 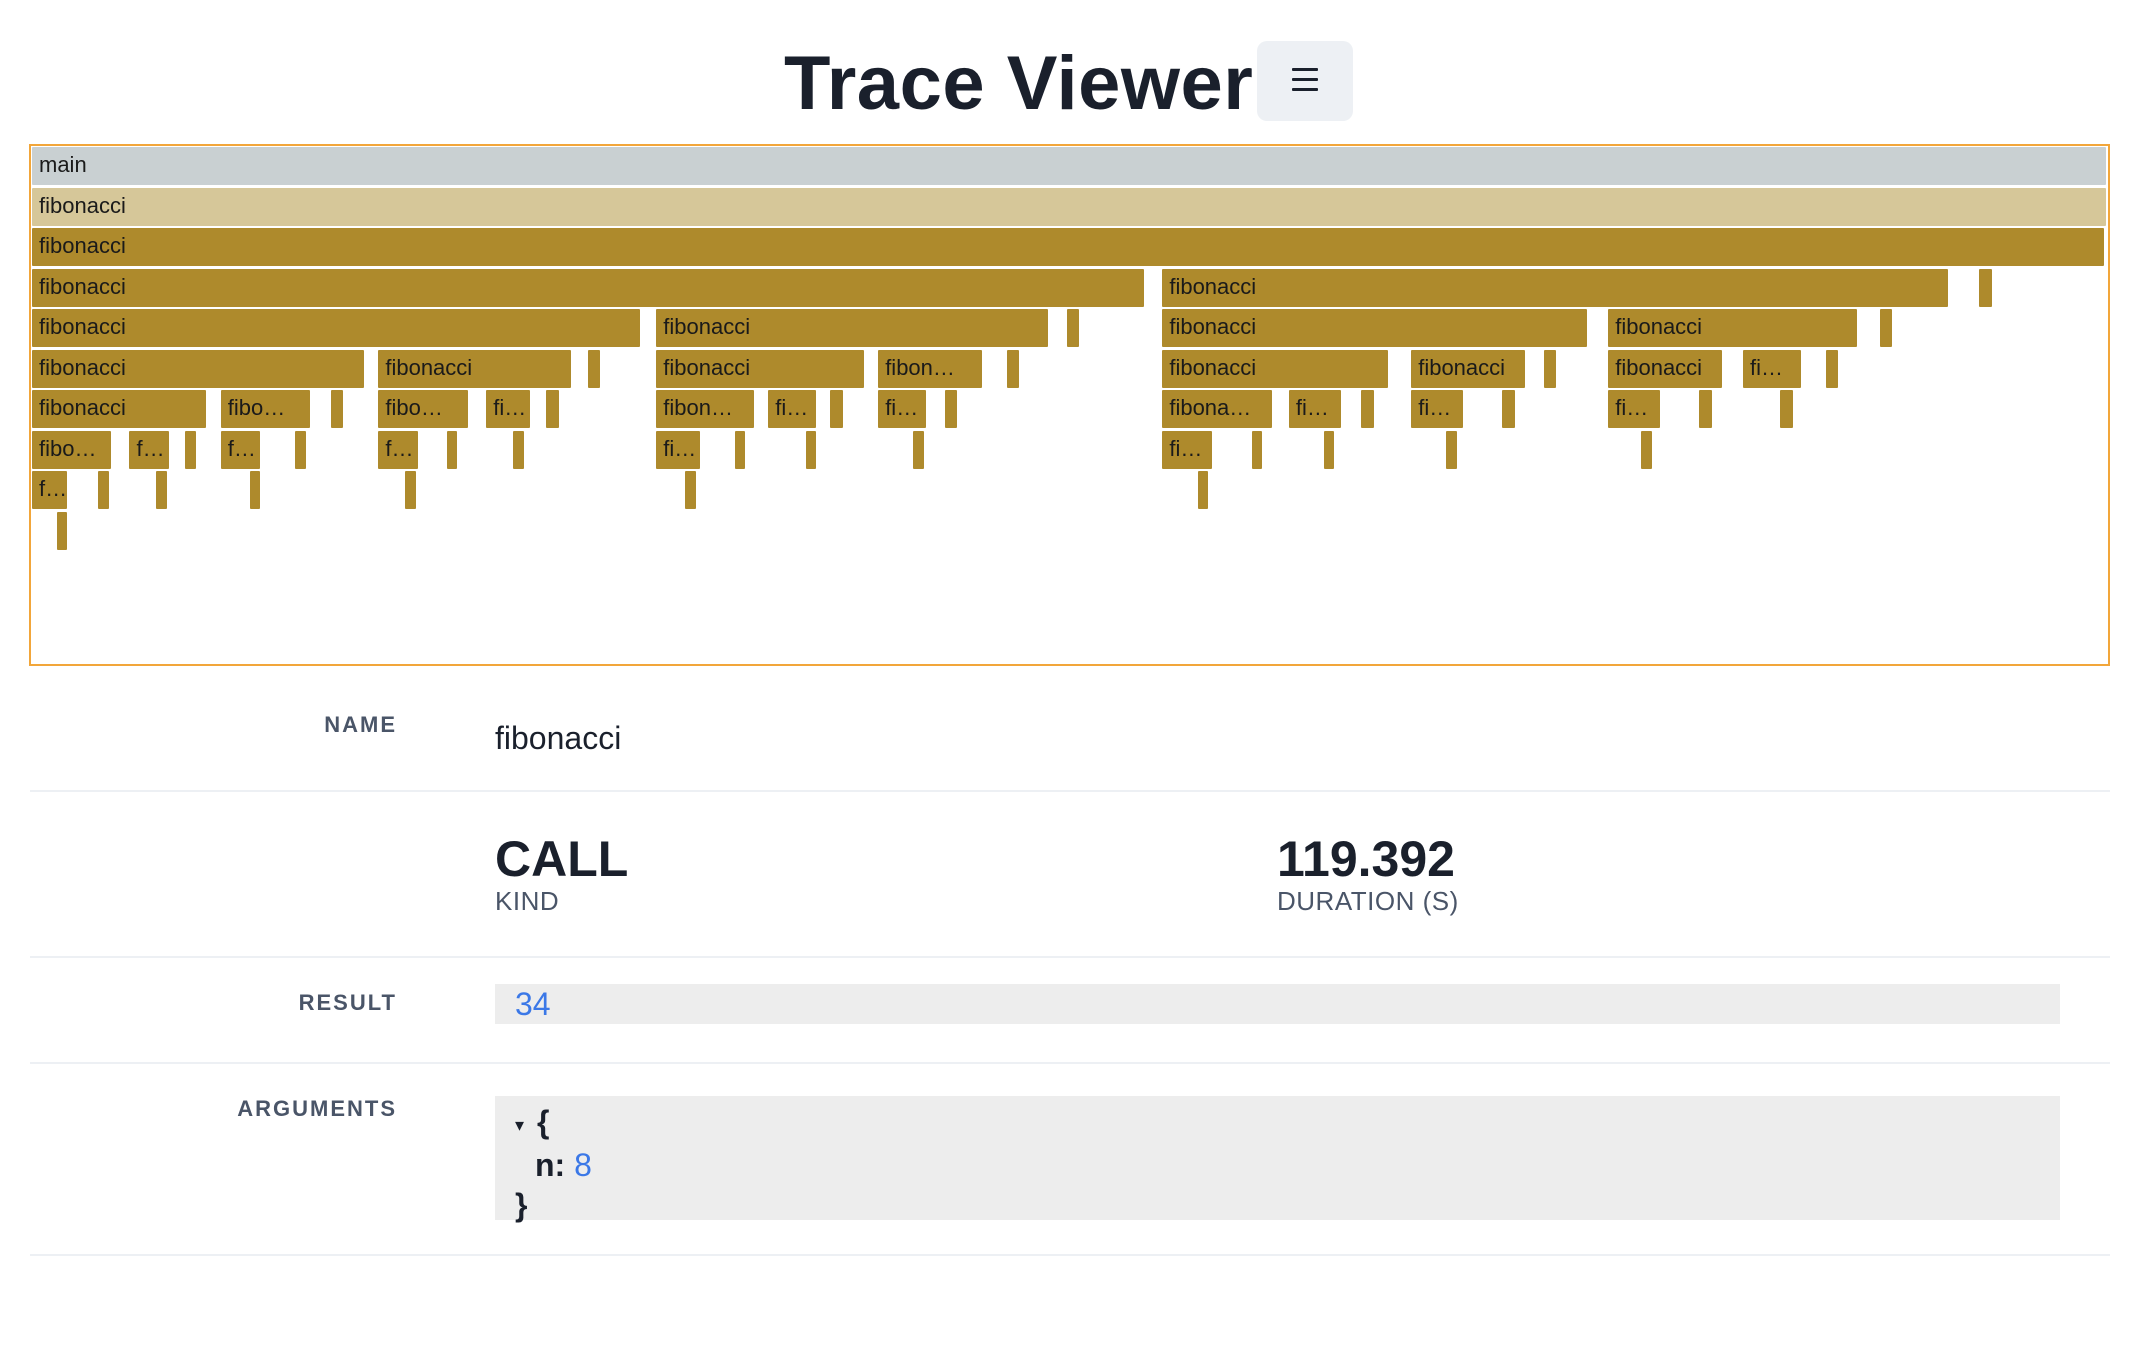 I want to click on arguments-row: ARGUMENTS ▾{ n: 8 }, so click(x=1070, y=1160).